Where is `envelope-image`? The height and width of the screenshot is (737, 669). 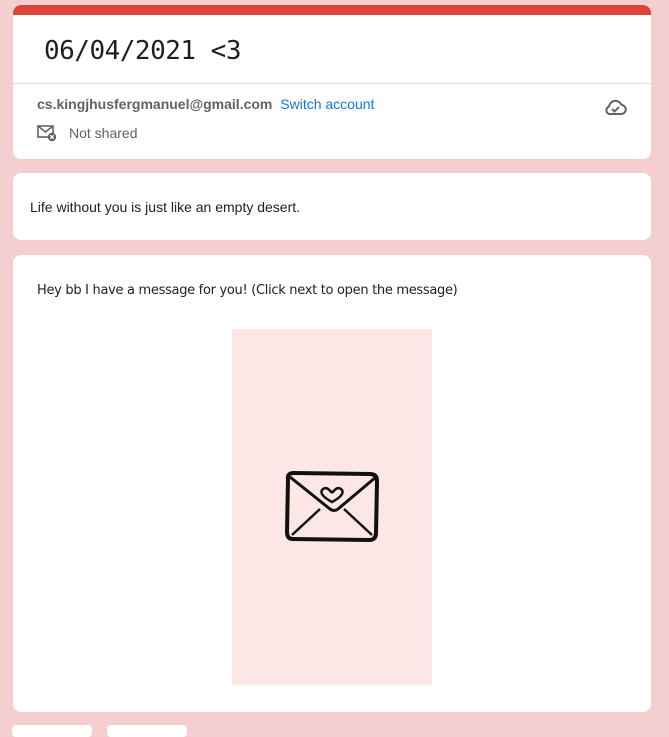 envelope-image is located at coordinates (332, 507).